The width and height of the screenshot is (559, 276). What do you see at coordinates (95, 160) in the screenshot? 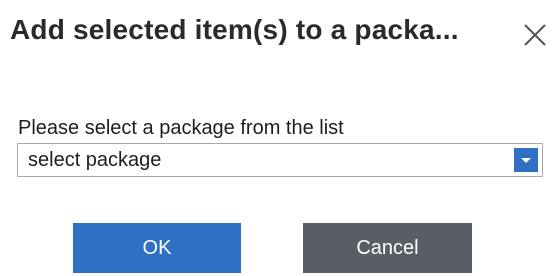
I see `package-select-value: select package` at bounding box center [95, 160].